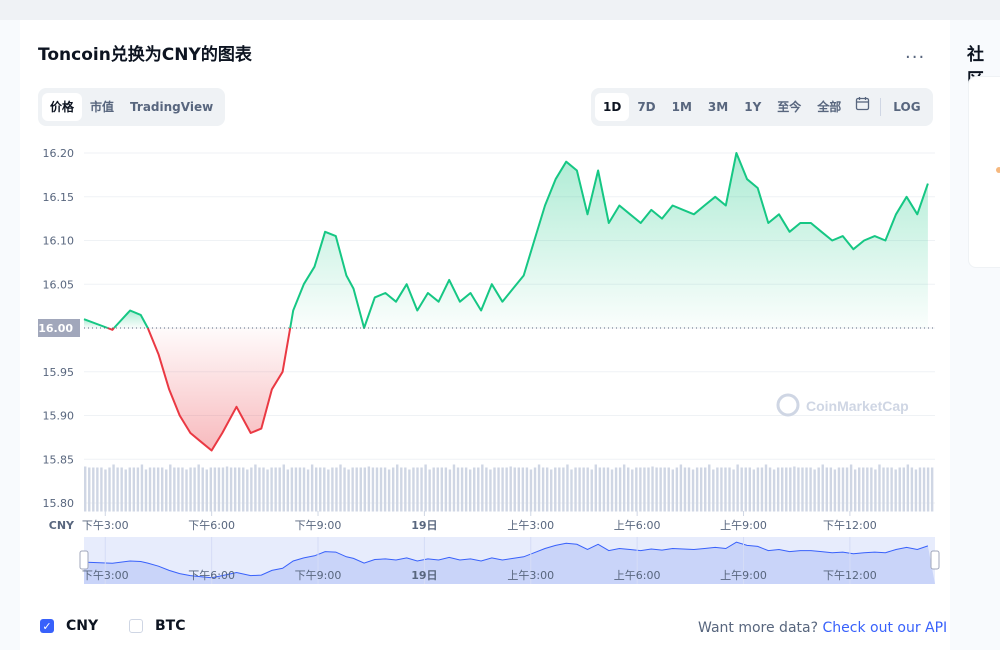 The width and height of the screenshot is (1000, 650). What do you see at coordinates (59, 153) in the screenshot?
I see `y-tick-label: 16.20` at bounding box center [59, 153].